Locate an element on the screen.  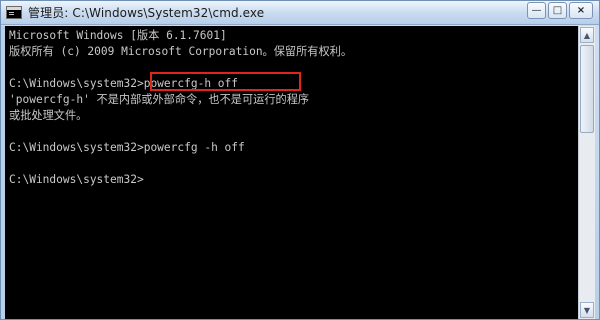
maximize-button: □ is located at coordinates (557, 10).